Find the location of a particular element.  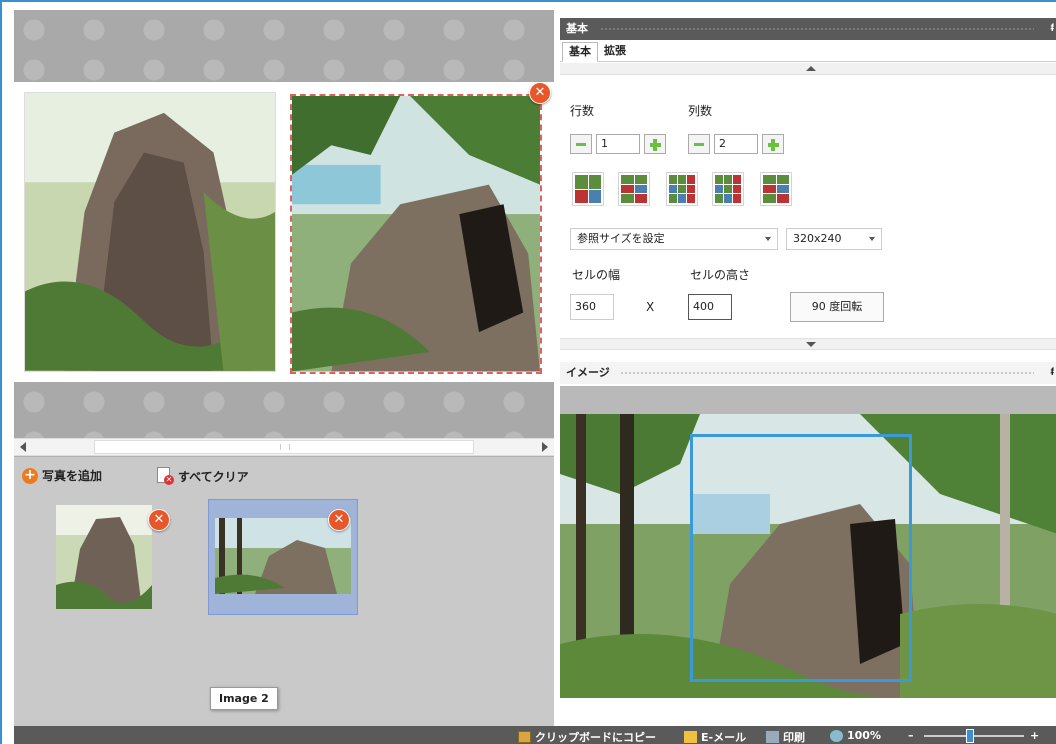

cliff-photo-image is located at coordinates (416, 234).